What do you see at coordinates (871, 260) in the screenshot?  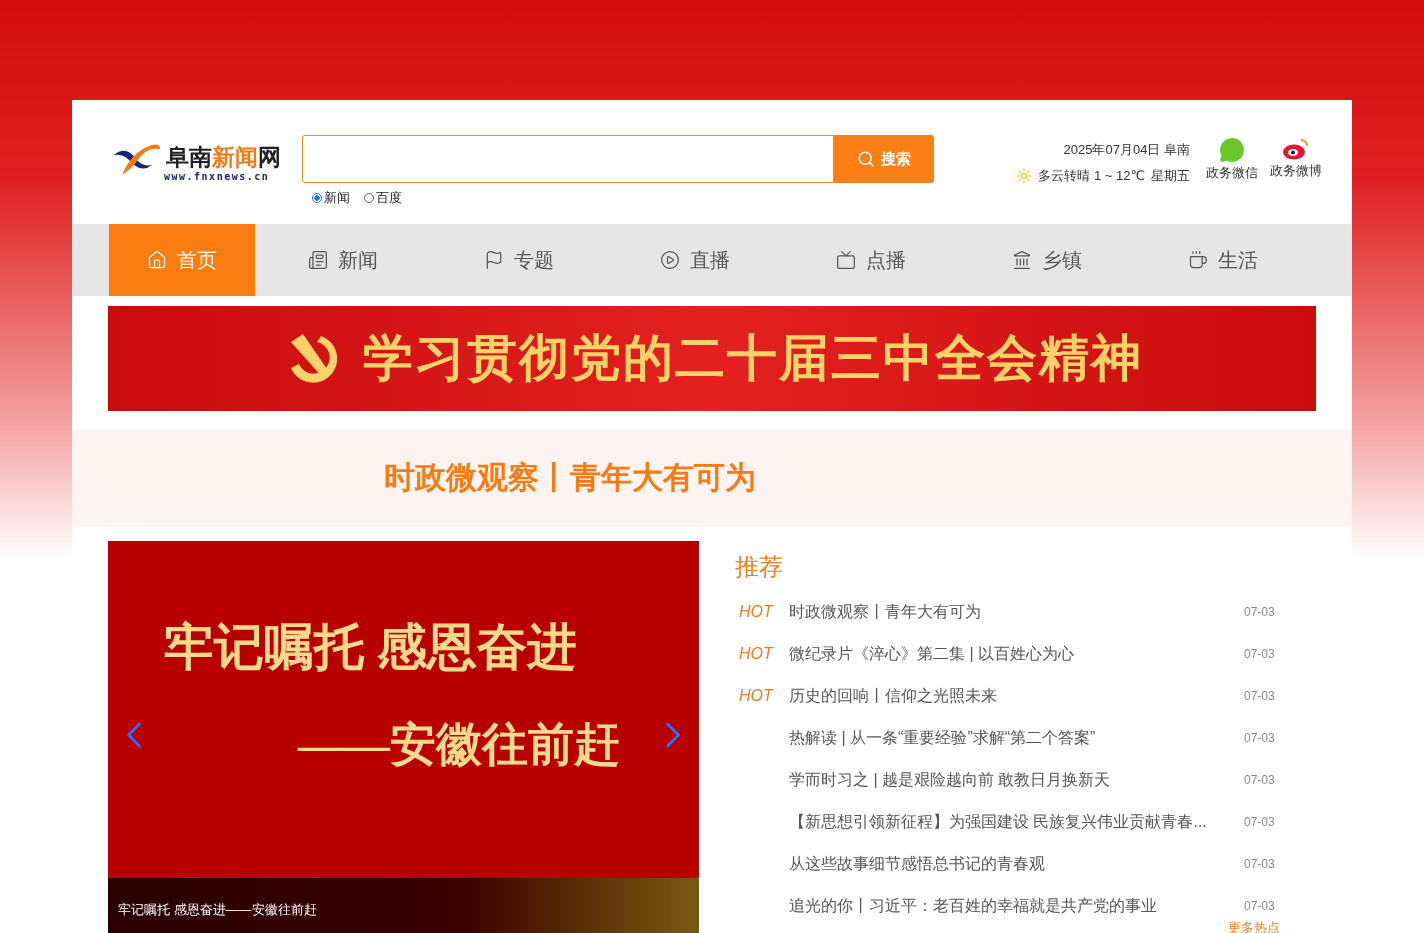 I see `nav-tab: 点播` at bounding box center [871, 260].